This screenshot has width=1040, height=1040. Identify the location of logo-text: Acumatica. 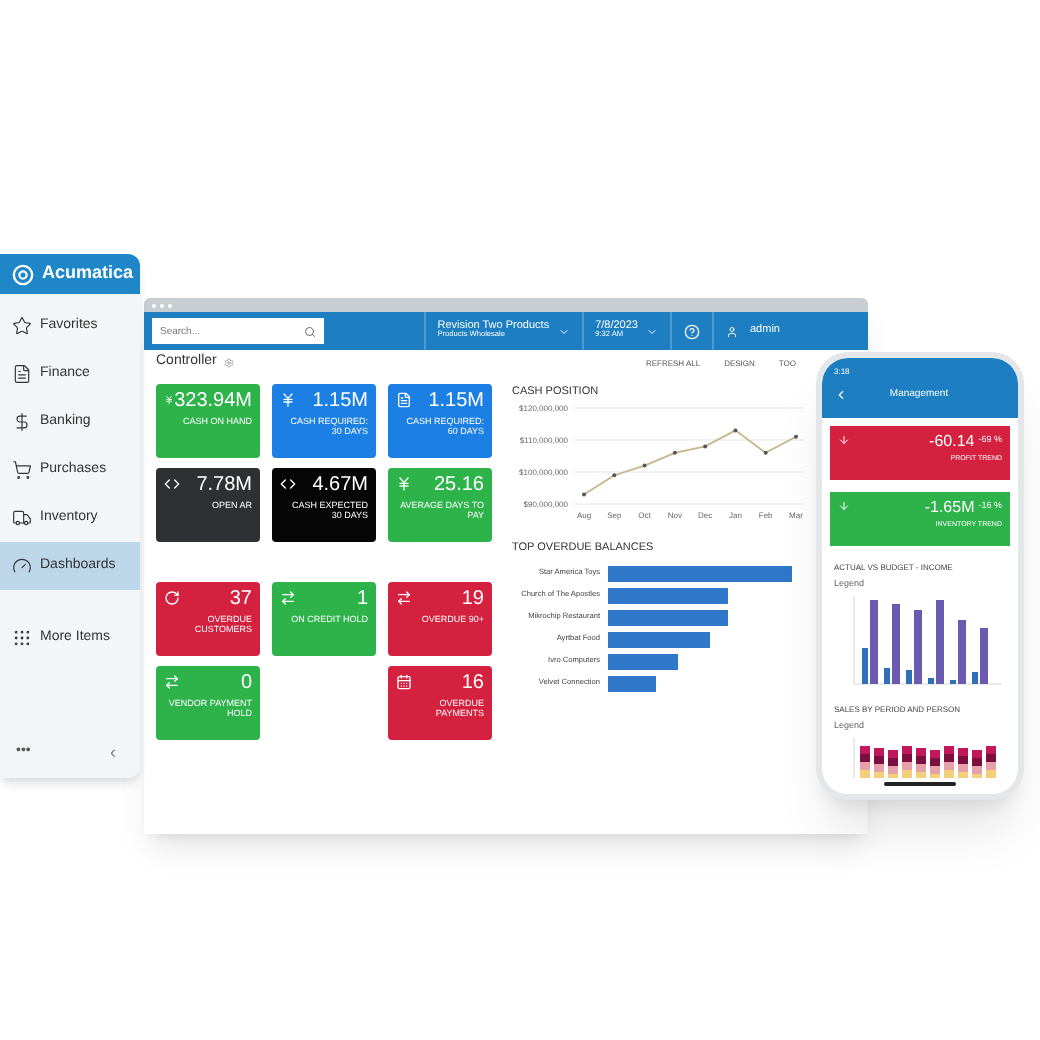
(88, 273).